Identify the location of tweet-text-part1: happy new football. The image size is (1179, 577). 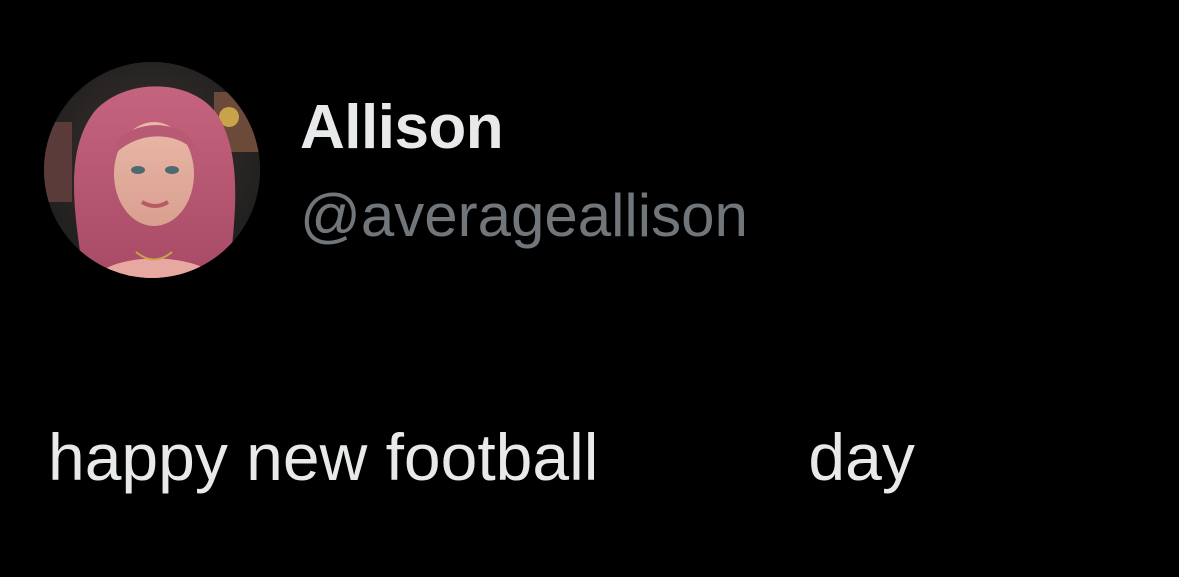
(323, 457).